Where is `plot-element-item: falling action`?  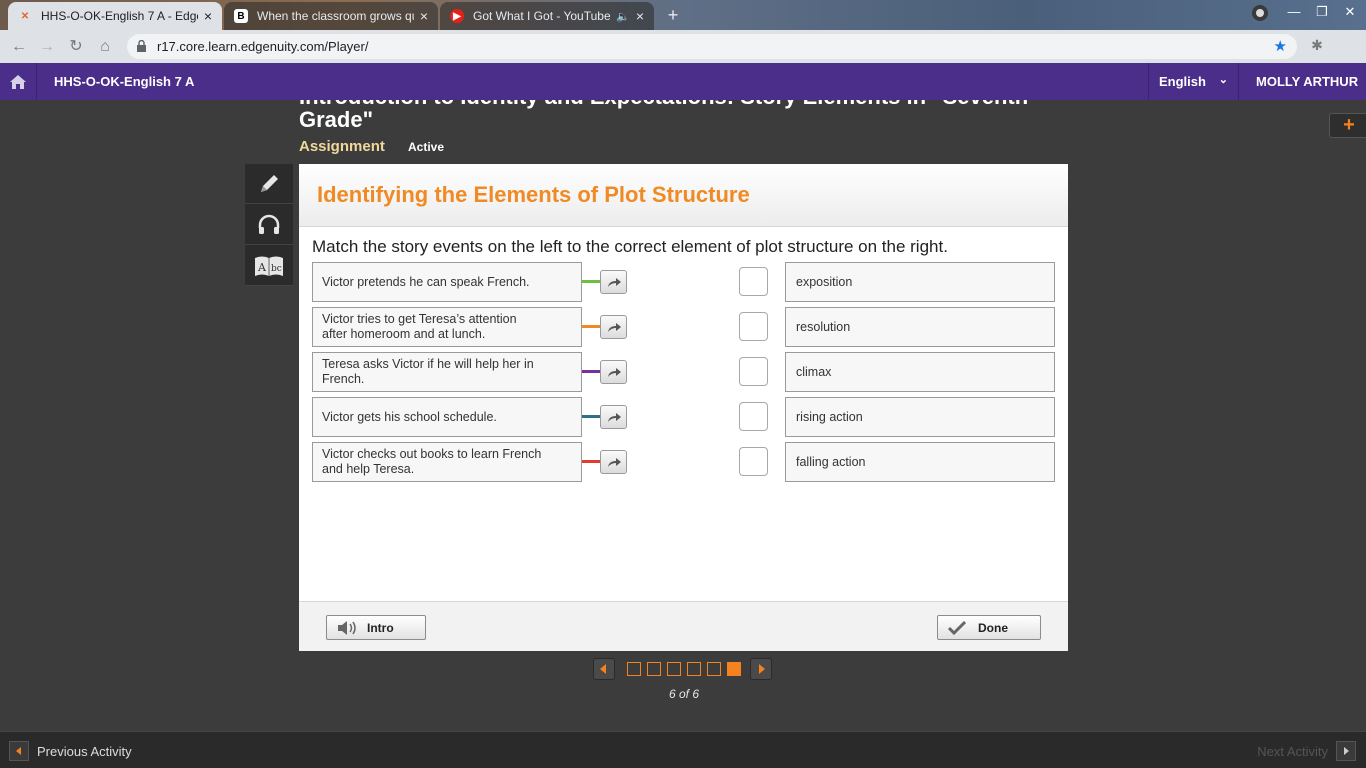
plot-element-item: falling action is located at coordinates (920, 462).